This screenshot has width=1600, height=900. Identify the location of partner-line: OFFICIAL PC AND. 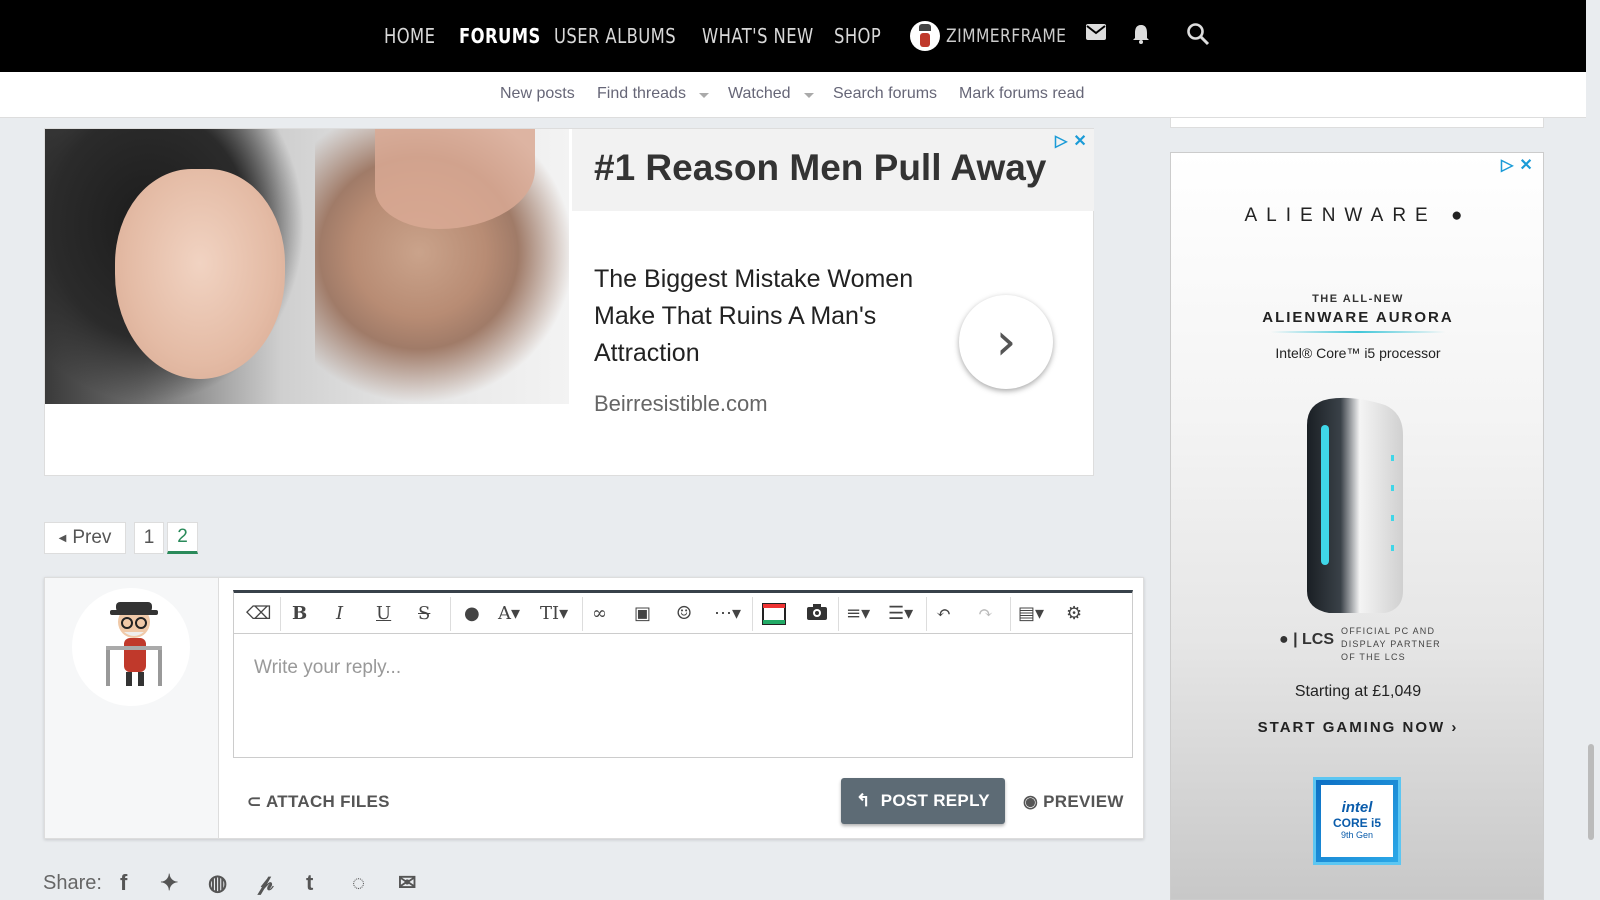
(1388, 631).